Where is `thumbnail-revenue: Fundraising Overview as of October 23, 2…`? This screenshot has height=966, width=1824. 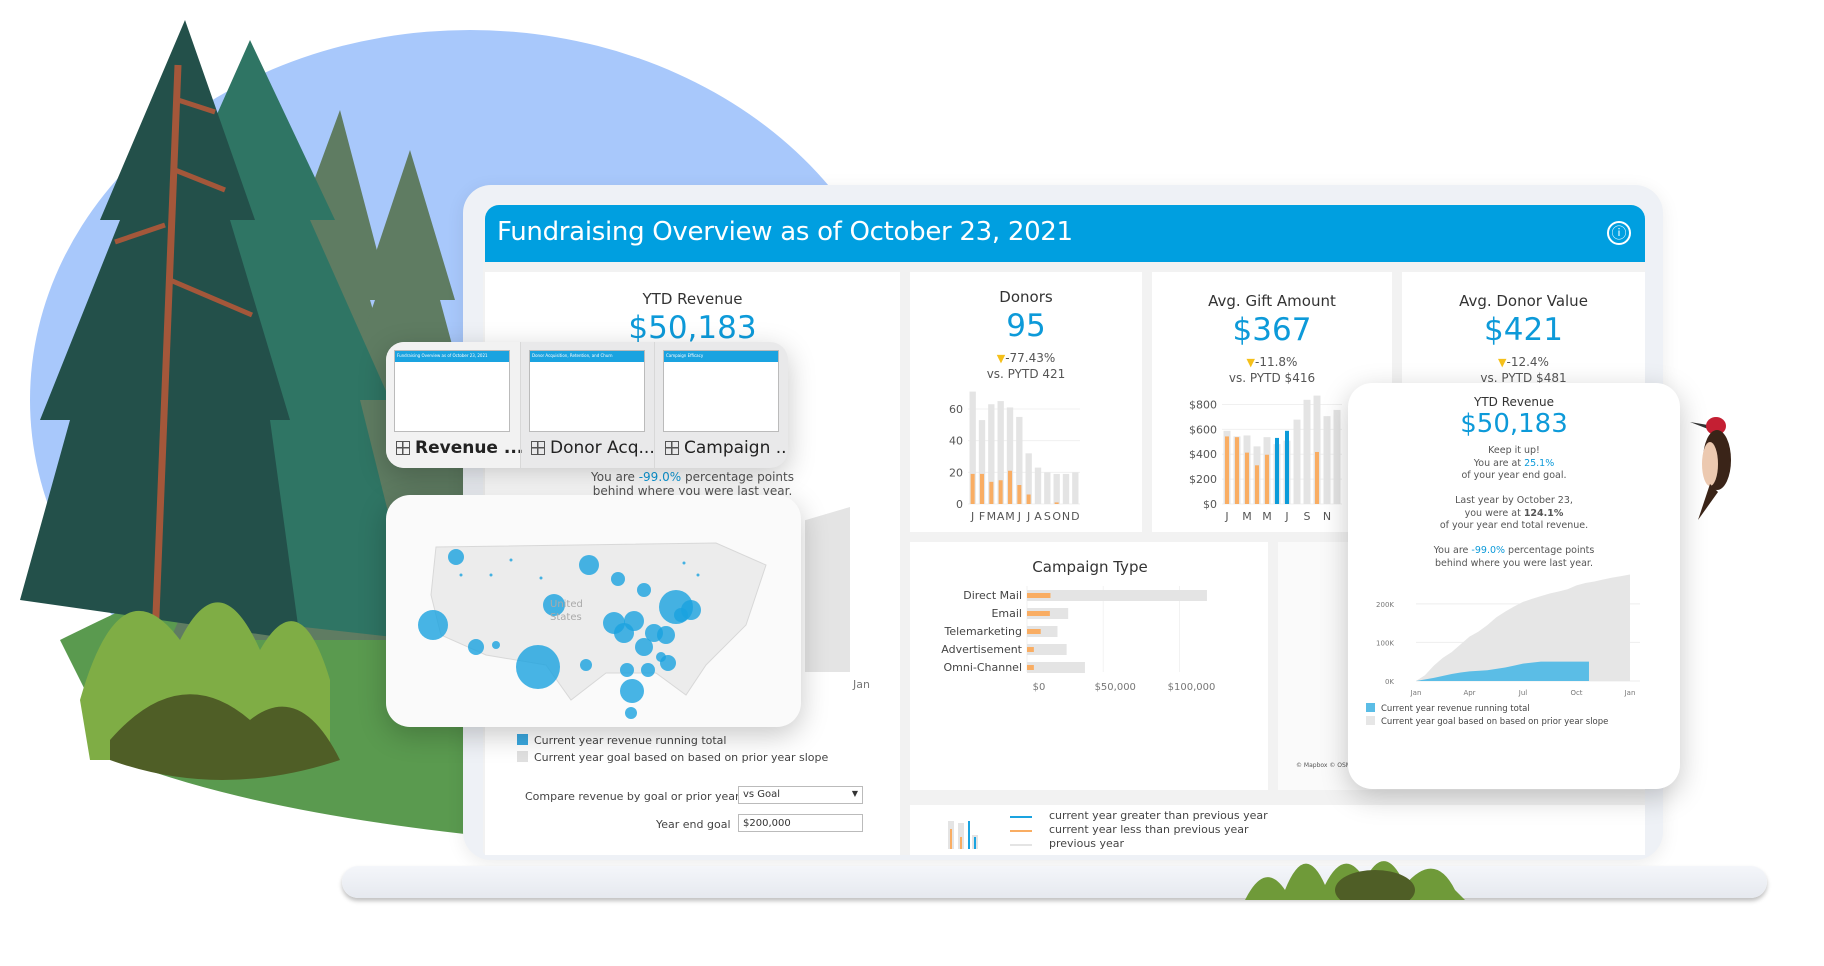
thumbnail-revenue: Fundraising Overview as of October 23, 2… is located at coordinates (454, 405).